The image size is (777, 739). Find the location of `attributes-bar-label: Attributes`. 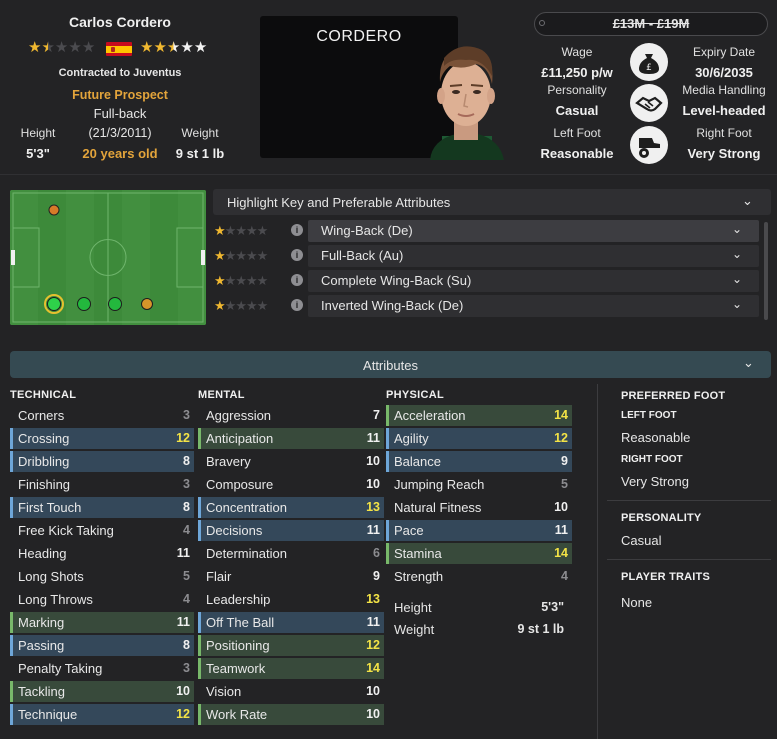

attributes-bar-label: Attributes is located at coordinates (390, 365).